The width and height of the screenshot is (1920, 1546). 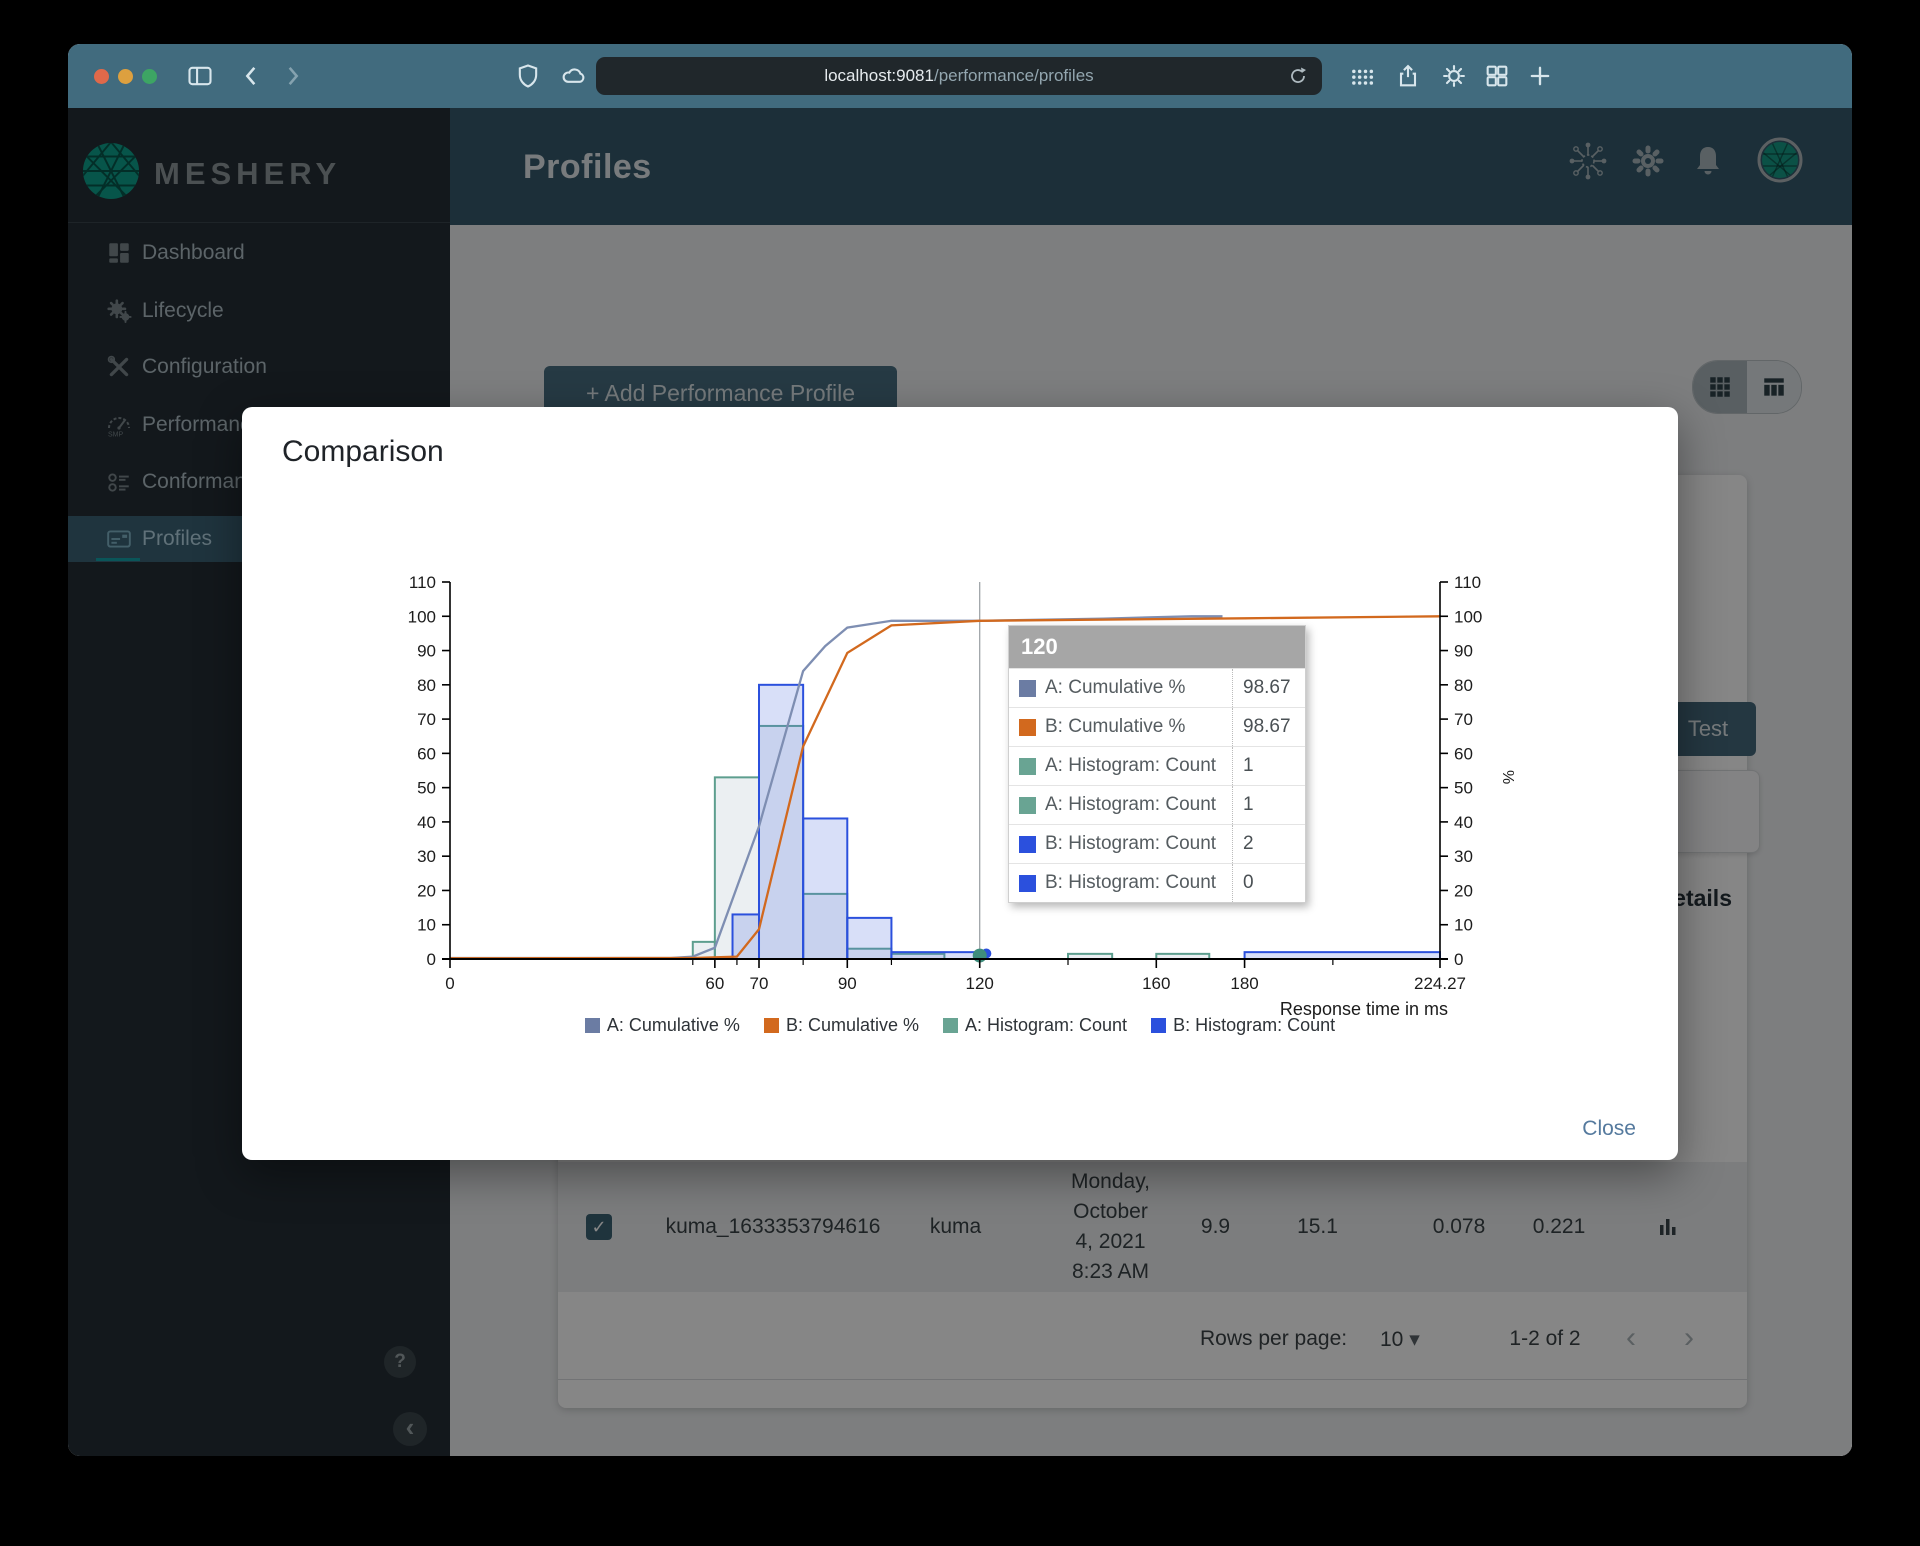 I want to click on forward-button, so click(x=292, y=76).